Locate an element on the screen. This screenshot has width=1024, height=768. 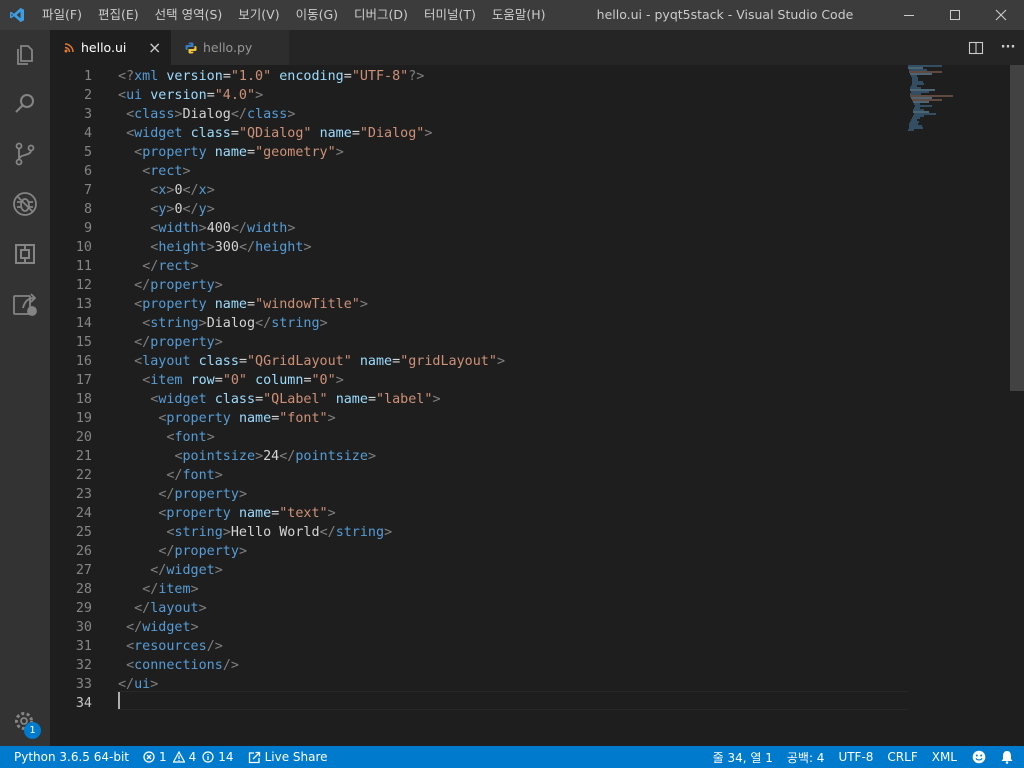
search-button is located at coordinates (25, 104).